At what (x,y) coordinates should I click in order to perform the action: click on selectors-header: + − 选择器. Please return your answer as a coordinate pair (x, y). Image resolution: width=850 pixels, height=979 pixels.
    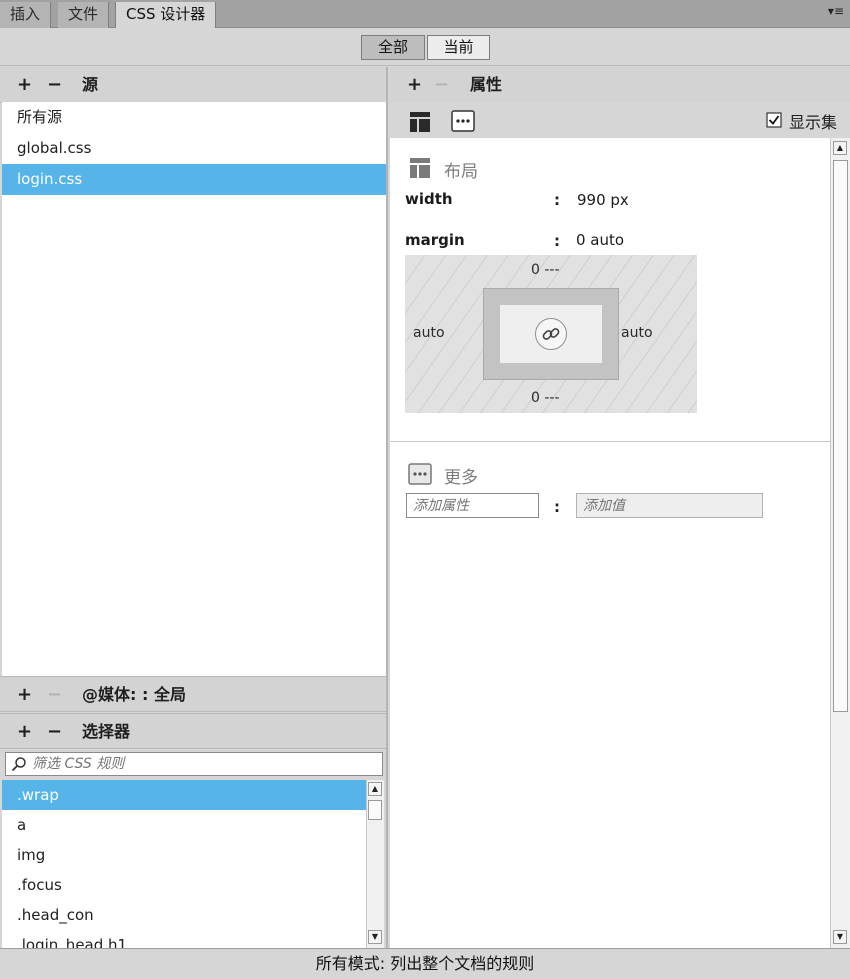
    Looking at the image, I should click on (193, 731).